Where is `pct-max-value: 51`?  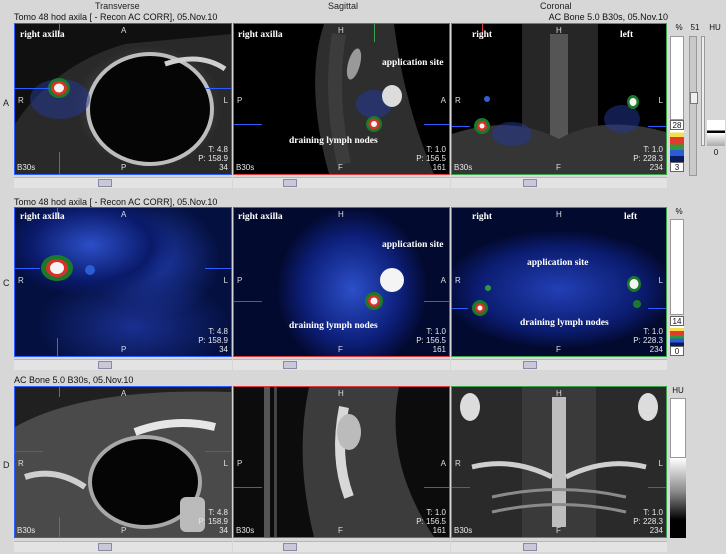
pct-max-value: 51 is located at coordinates (695, 27).